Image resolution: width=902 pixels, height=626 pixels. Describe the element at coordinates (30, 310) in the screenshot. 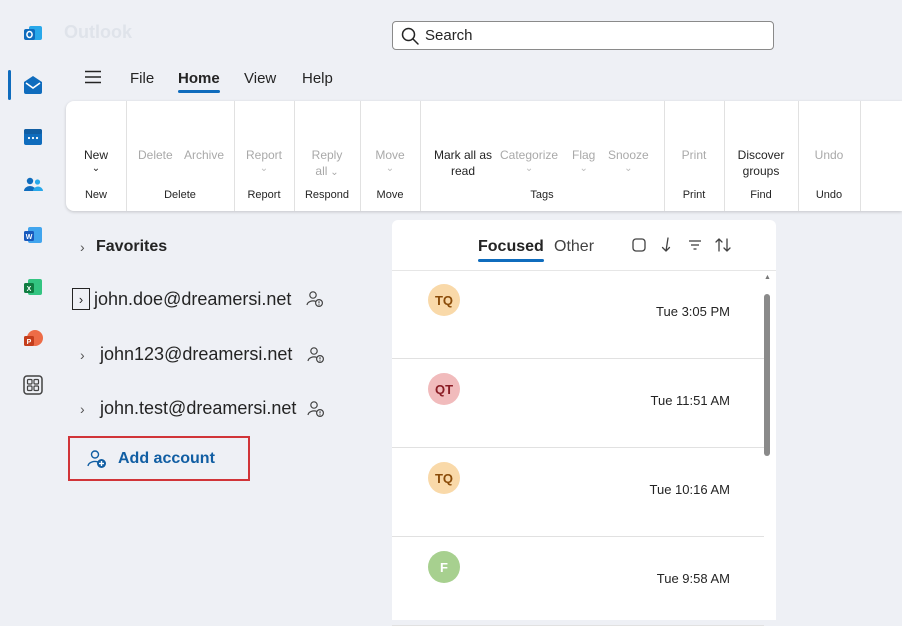

I see `app-rail: W X P` at that location.